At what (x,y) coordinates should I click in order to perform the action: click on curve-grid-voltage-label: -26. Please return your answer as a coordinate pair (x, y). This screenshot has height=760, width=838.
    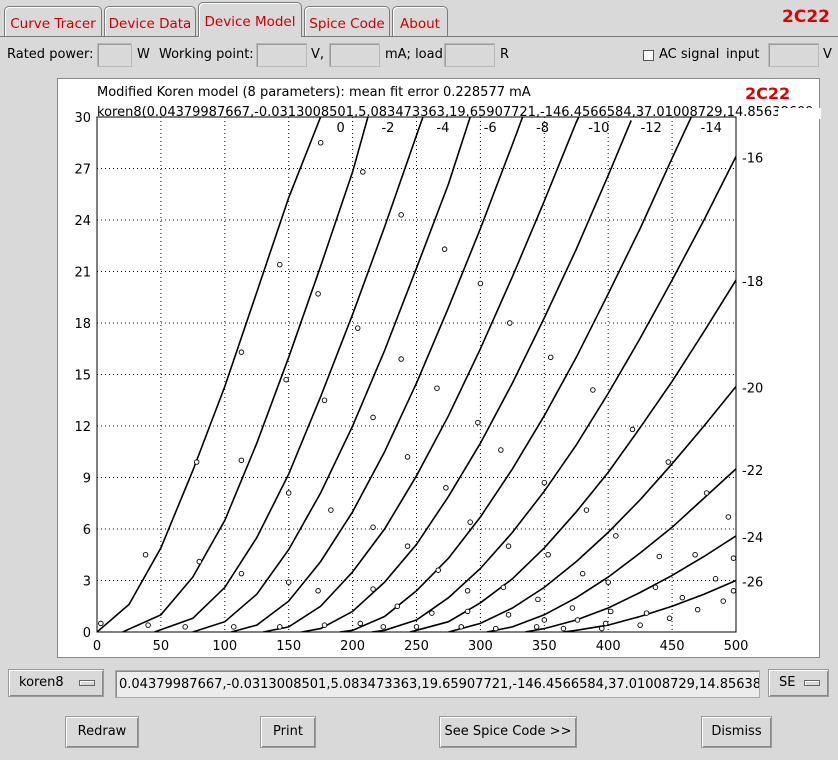
    Looking at the image, I should click on (752, 583).